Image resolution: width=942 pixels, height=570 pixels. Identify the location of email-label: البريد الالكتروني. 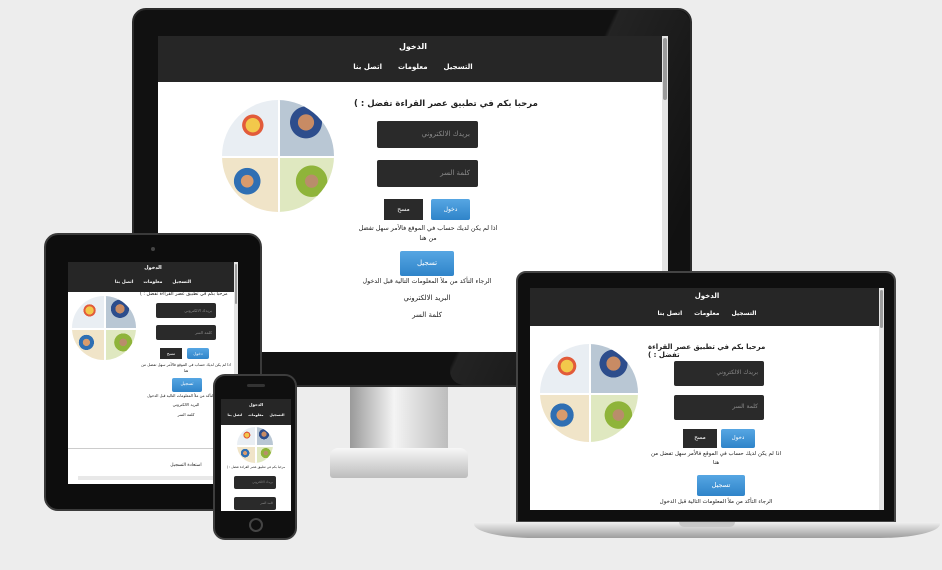
(427, 298).